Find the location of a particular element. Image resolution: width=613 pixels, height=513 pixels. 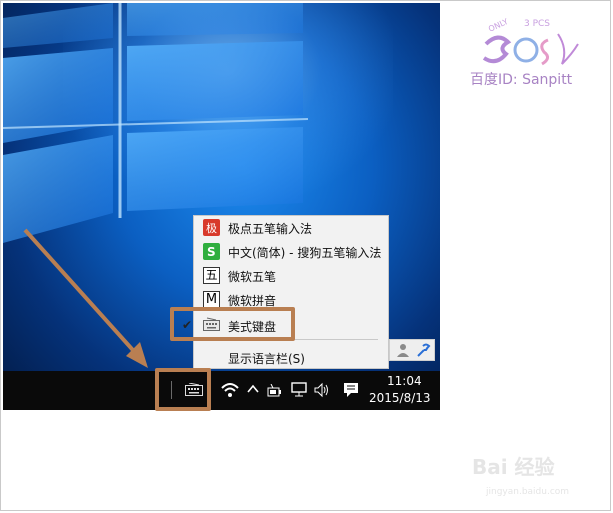

3pcs-logo: ONLY 3 PCS is located at coordinates (530, 41).